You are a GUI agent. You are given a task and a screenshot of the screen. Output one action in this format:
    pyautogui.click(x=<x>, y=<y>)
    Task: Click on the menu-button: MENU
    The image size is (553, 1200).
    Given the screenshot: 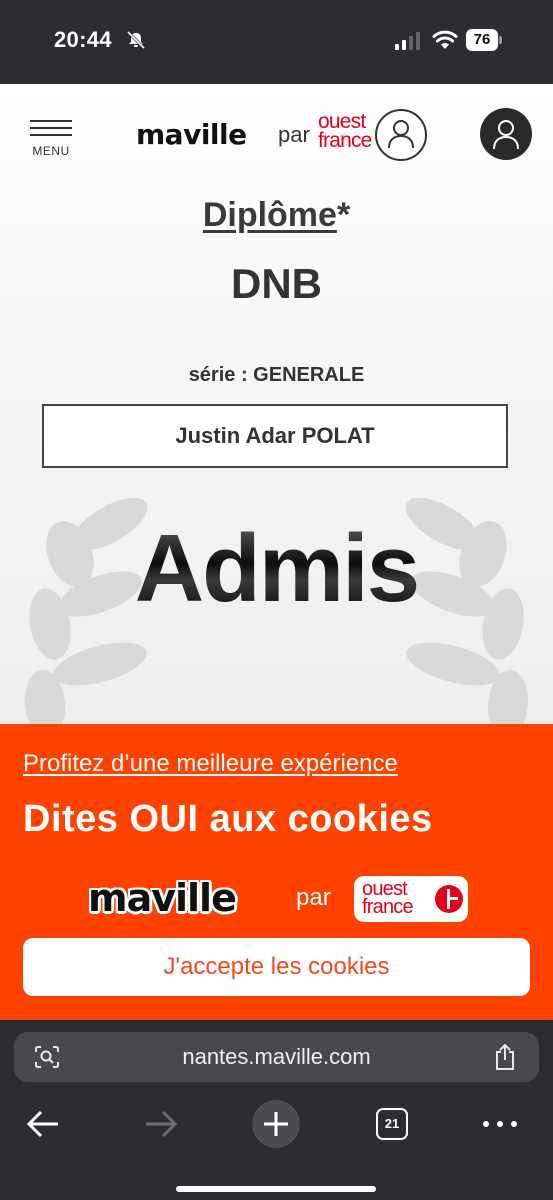 What is the action you would take?
    pyautogui.click(x=51, y=142)
    